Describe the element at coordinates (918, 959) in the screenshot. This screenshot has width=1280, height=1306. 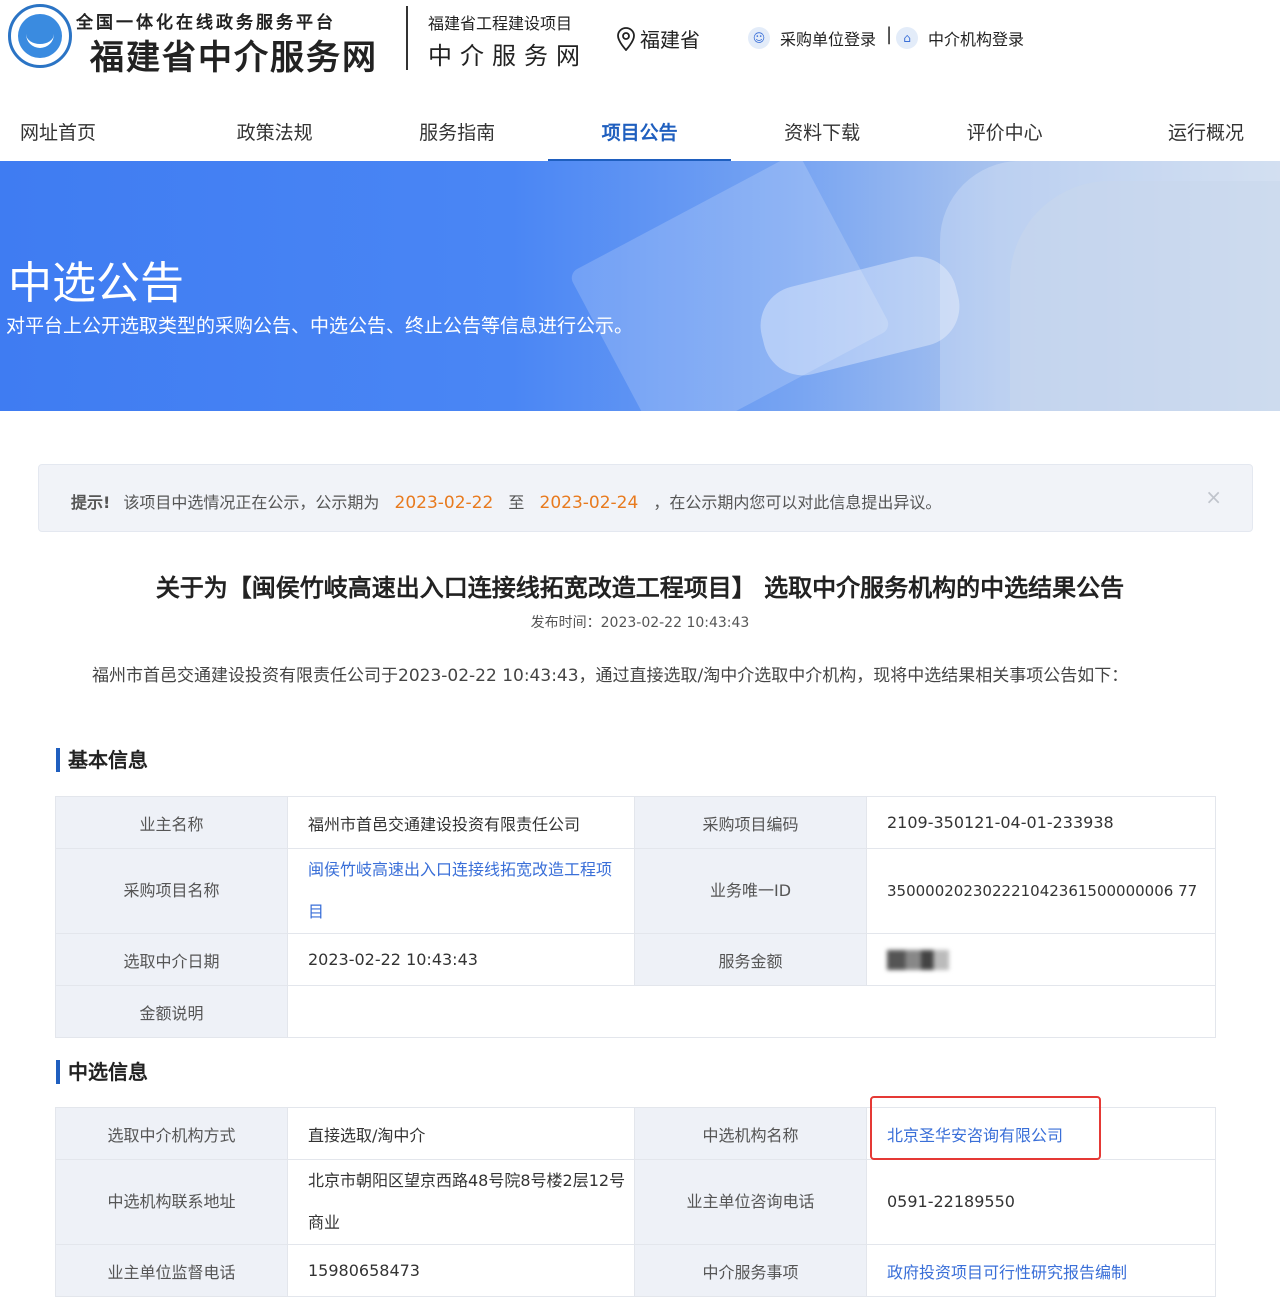
I see `redacted-amount` at that location.